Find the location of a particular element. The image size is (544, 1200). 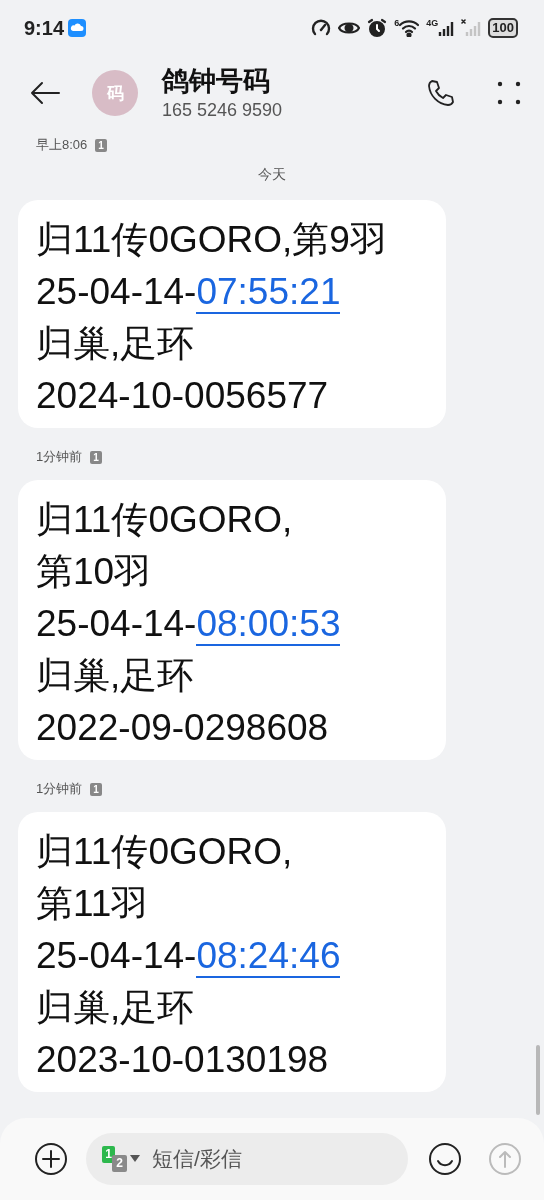

time-link: 08:24:46 is located at coordinates (268, 956).